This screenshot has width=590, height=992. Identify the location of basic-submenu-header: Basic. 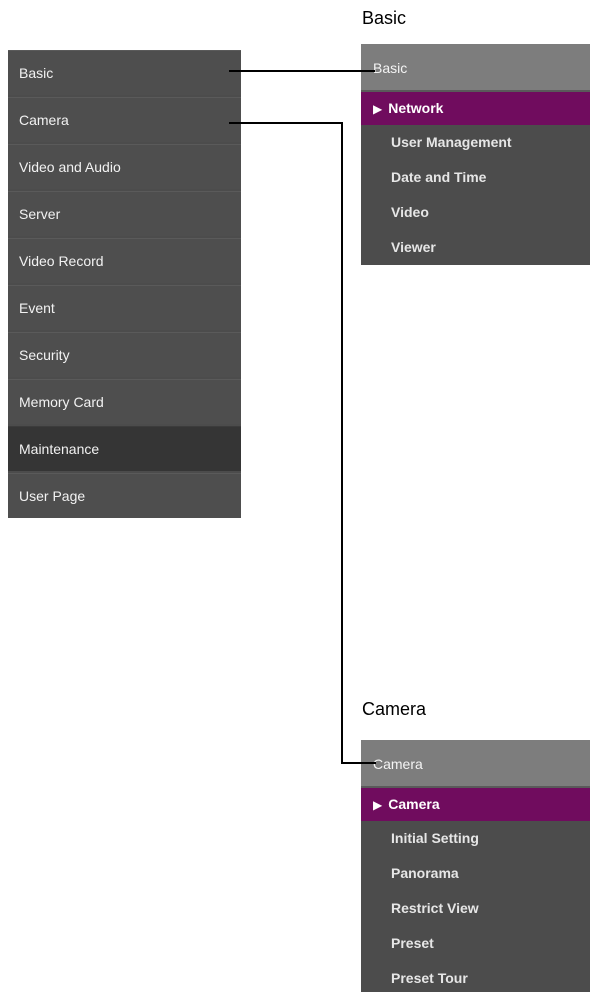
(475, 68).